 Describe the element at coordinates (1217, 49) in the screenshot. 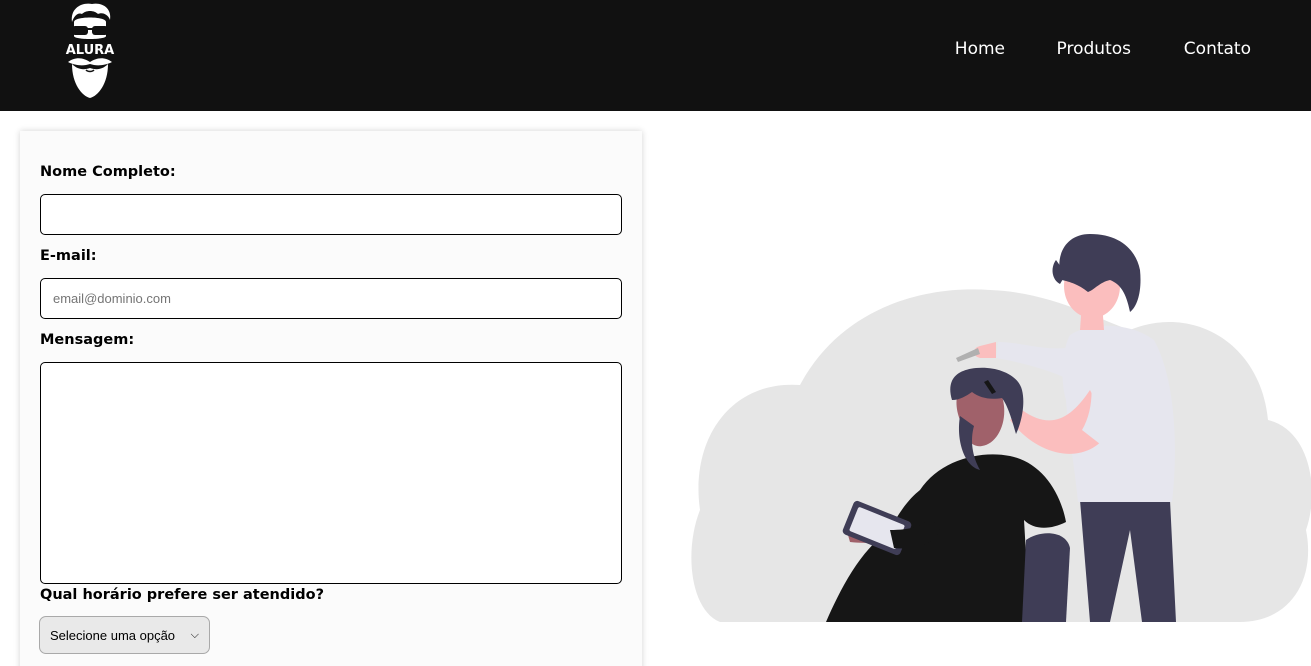

I see `nav-link-contato: Contato` at that location.